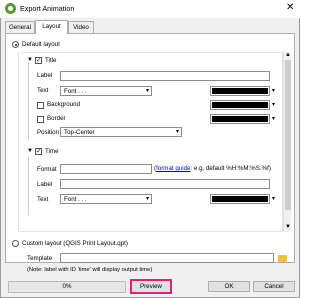  I want to click on title-position-value: Top-Center, so click(79, 132).